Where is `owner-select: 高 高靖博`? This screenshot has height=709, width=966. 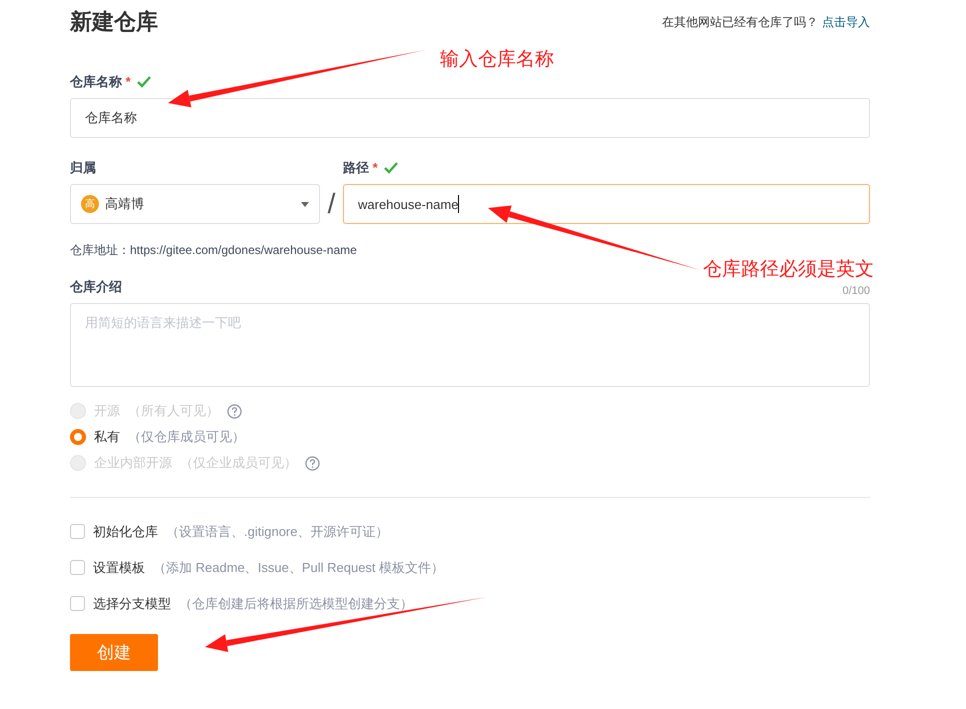 owner-select: 高 高靖博 is located at coordinates (195, 204).